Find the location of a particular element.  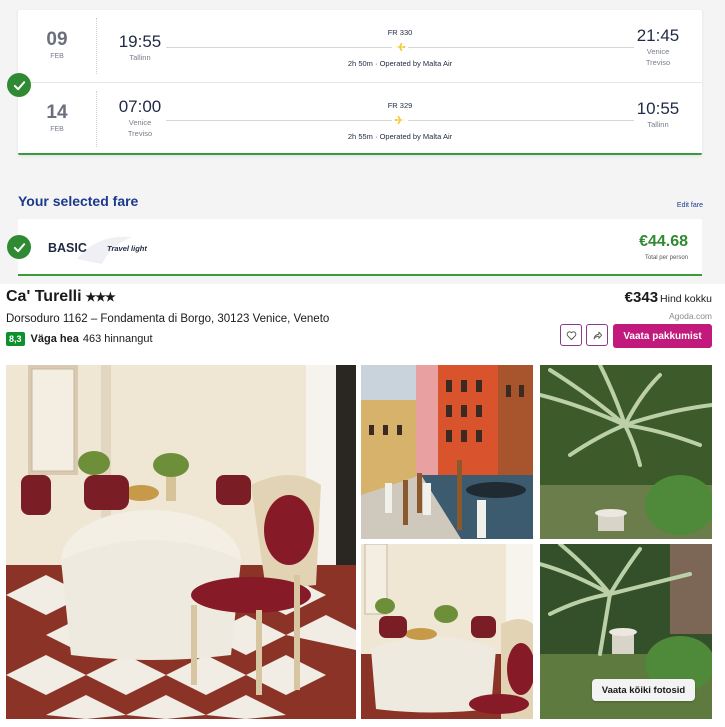

outbound-arr-airport: Treviso is located at coordinates (658, 62).